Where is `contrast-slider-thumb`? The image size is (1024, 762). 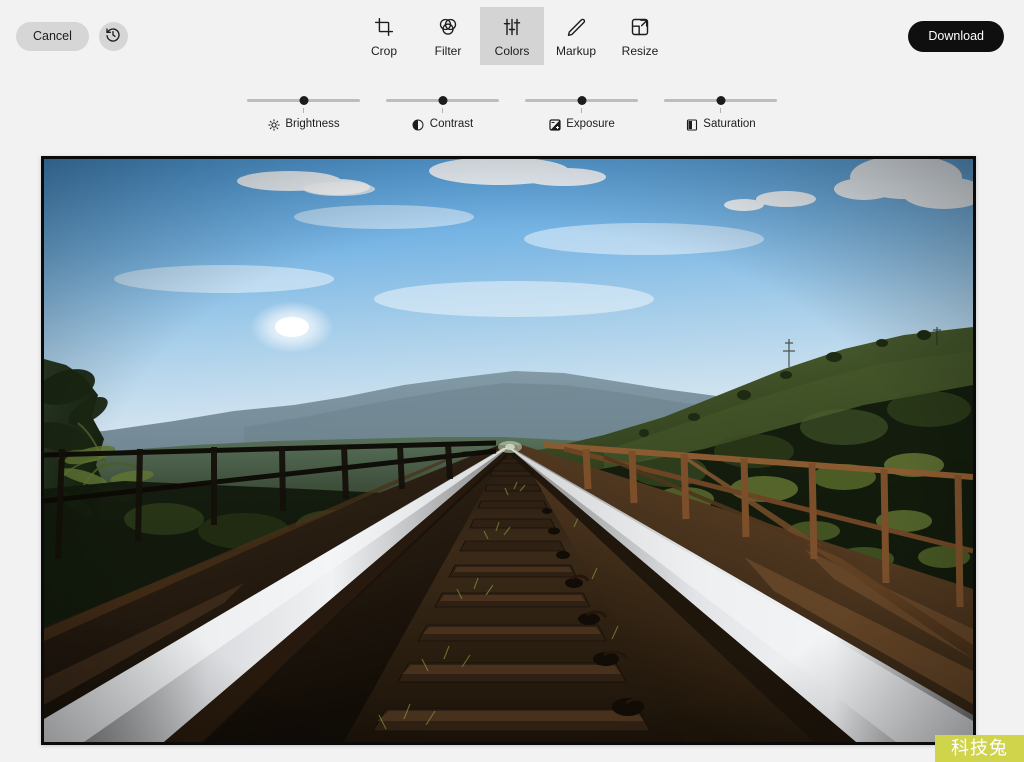 contrast-slider-thumb is located at coordinates (442, 100).